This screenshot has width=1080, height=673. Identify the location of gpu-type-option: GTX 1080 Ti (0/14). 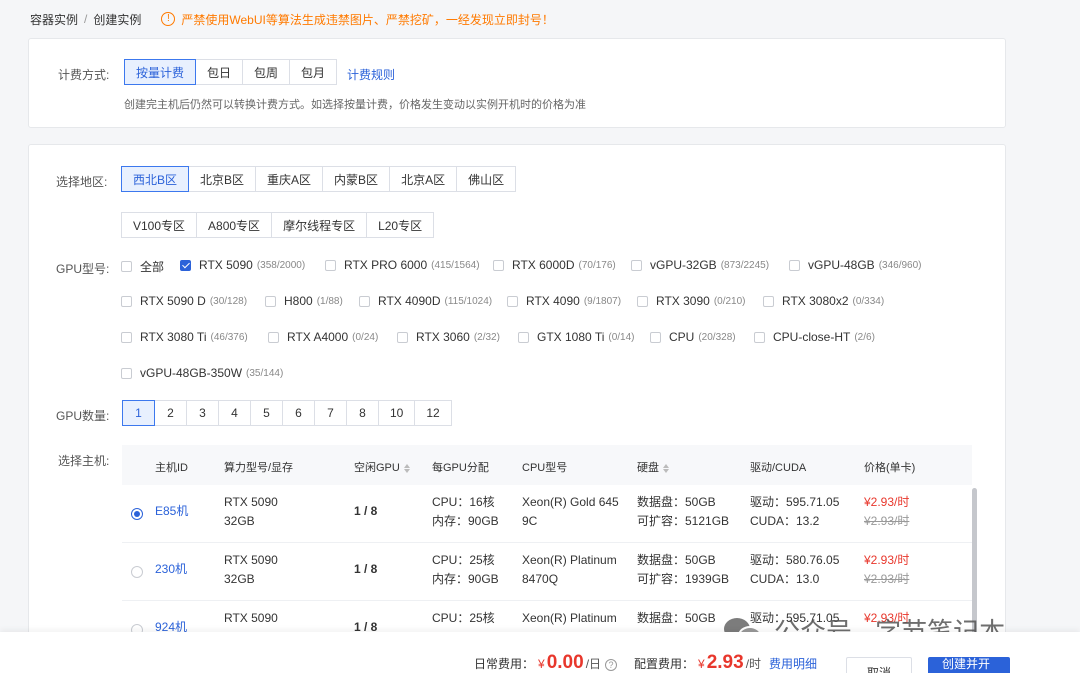
(576, 337).